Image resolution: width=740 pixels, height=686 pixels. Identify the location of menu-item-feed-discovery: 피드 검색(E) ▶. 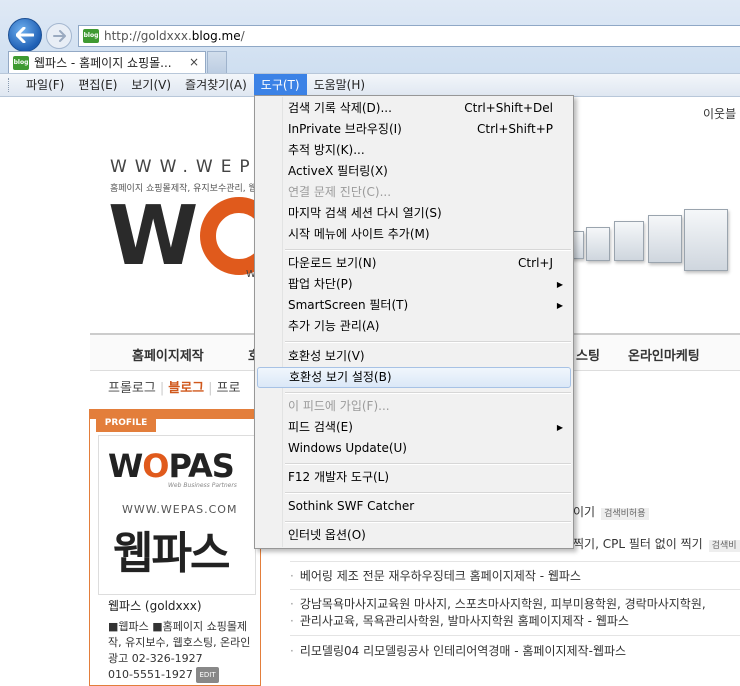
(414, 427).